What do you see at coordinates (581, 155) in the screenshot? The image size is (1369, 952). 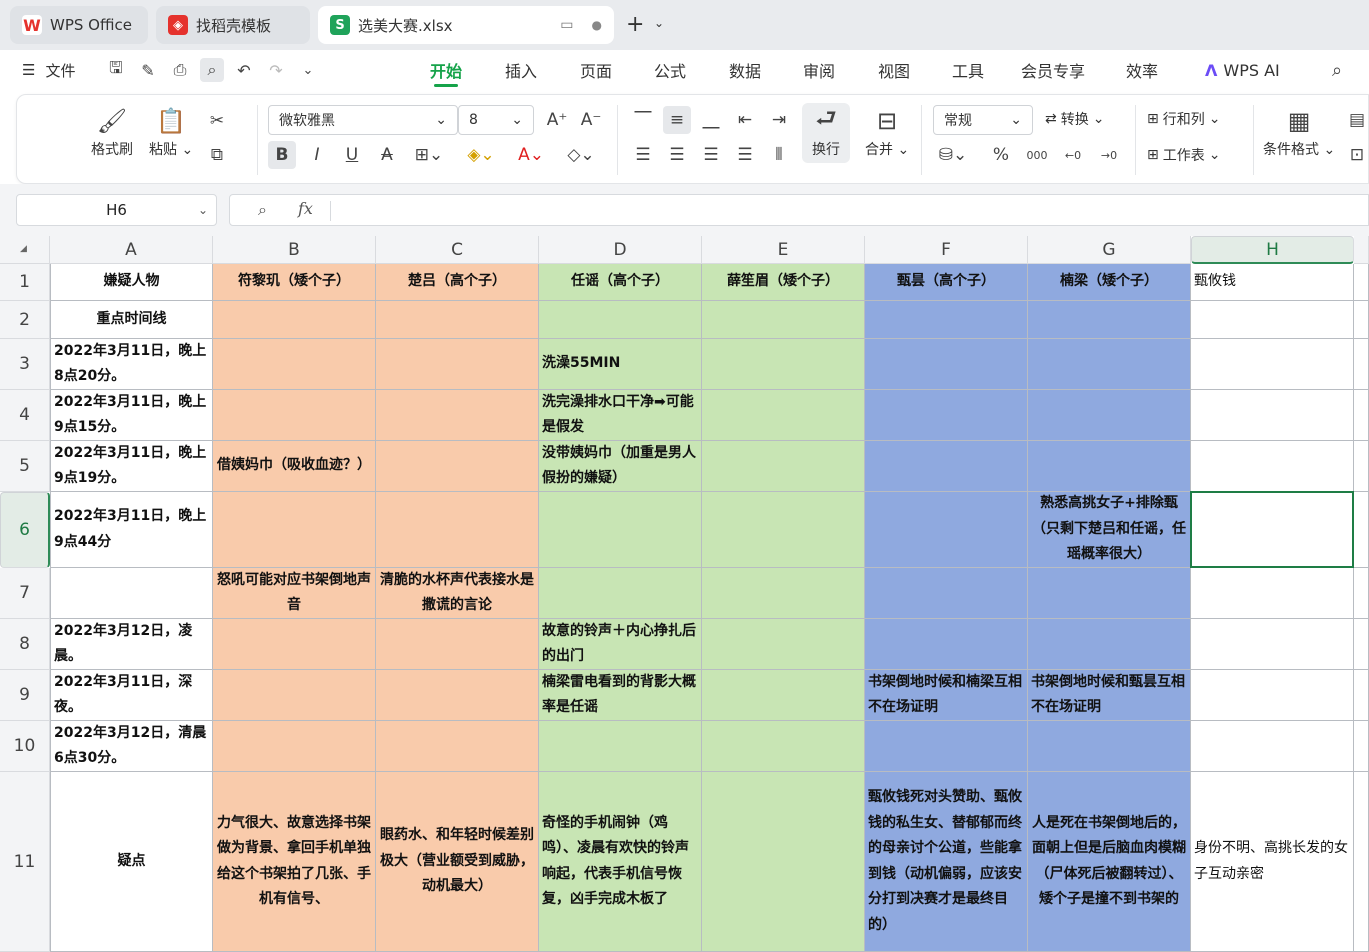 I see `clear-format-icon: ◇⌄` at bounding box center [581, 155].